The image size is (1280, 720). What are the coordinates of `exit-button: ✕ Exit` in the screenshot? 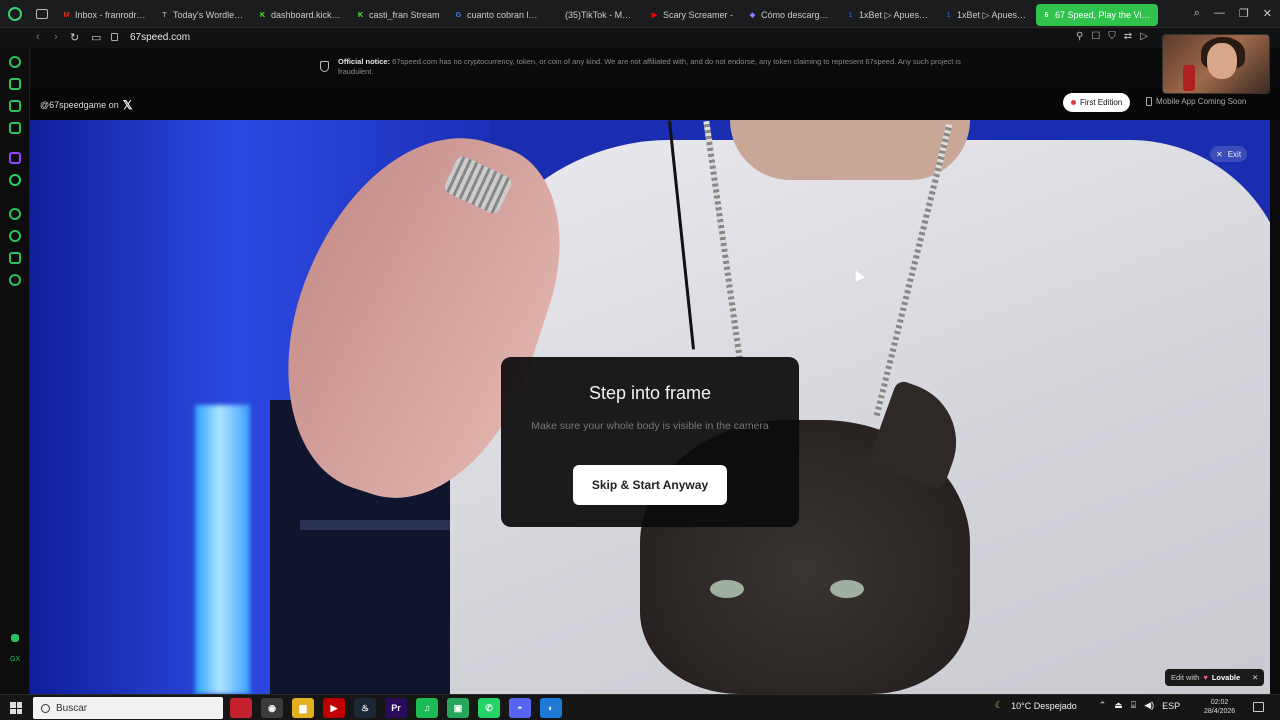 It's located at (1229, 154).